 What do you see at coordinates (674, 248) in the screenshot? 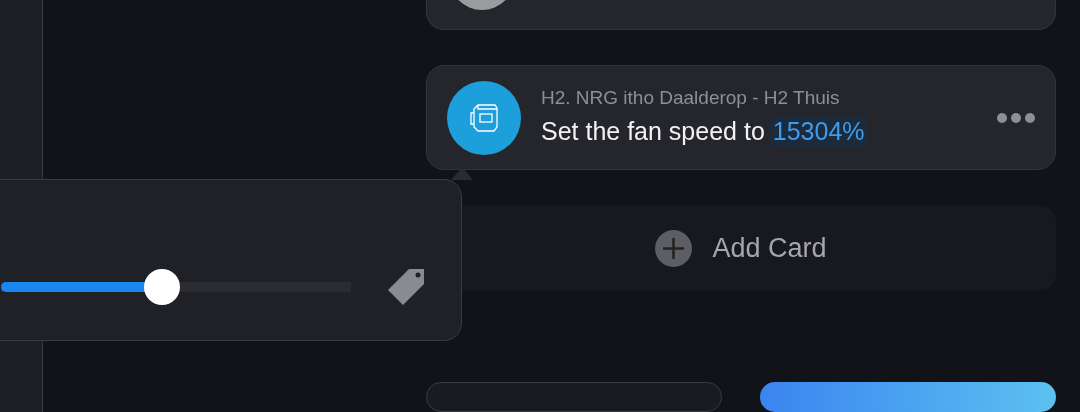
I see `plus-icon` at bounding box center [674, 248].